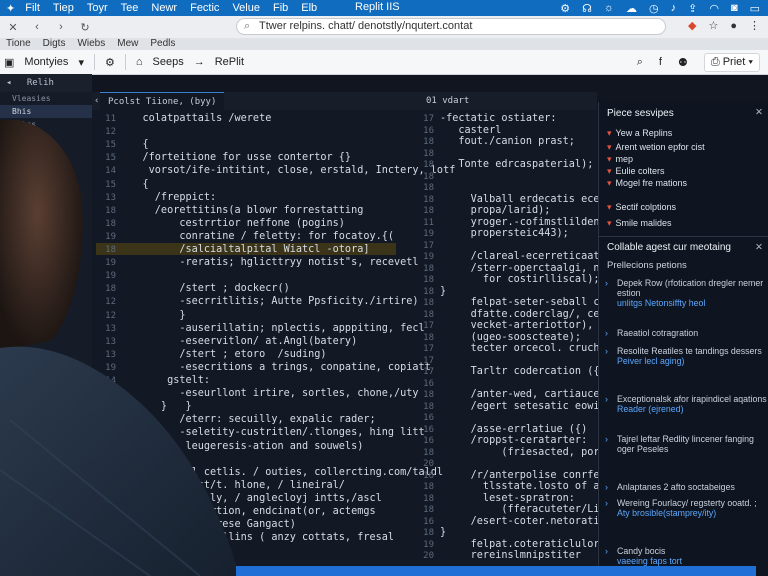 This screenshot has width=768, height=576. I want to click on headphones-icon: ☊, so click(587, 8).